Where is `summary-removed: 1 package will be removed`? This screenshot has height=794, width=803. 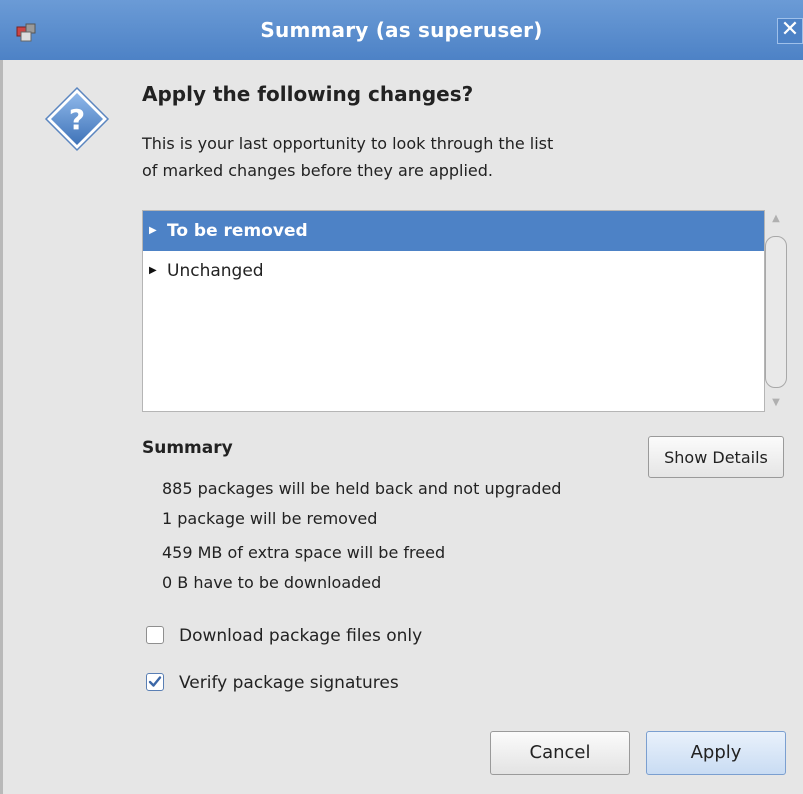 summary-removed: 1 package will be removed is located at coordinates (270, 518).